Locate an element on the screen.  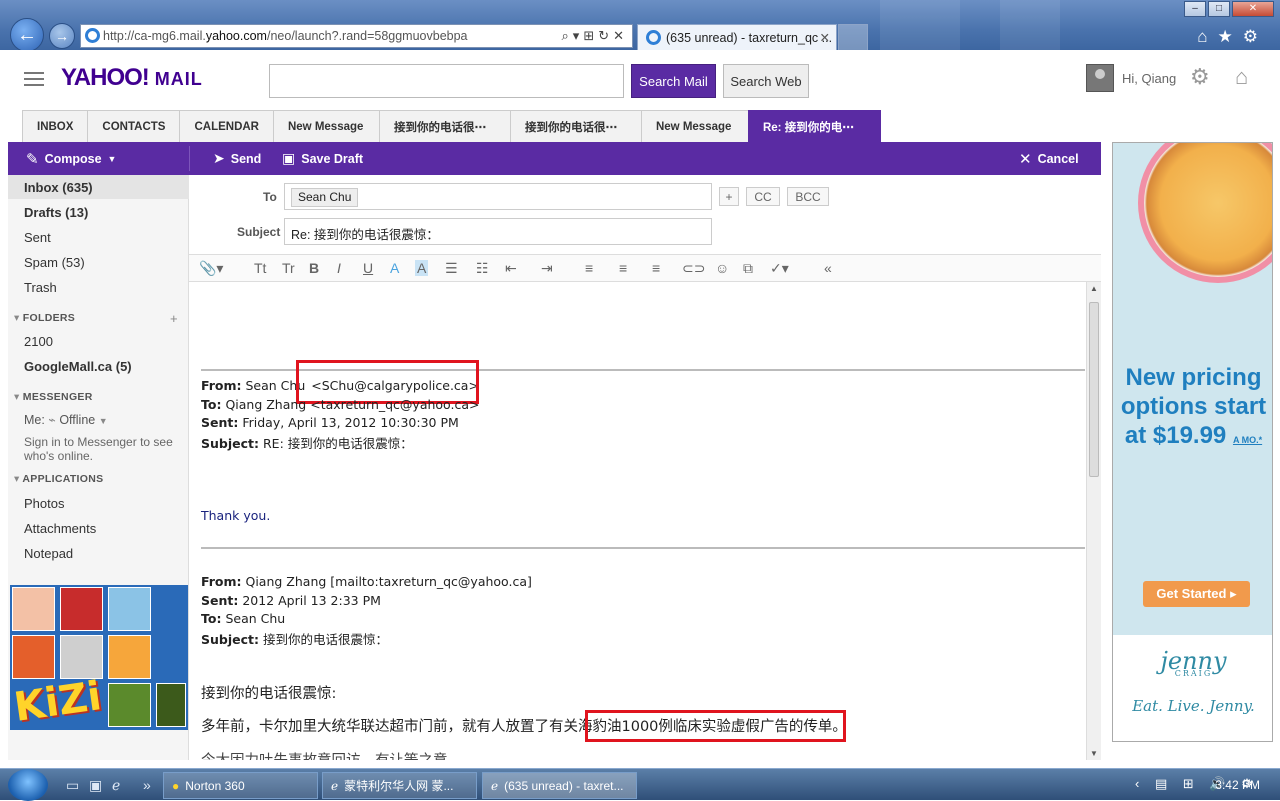
app-item-notepad: Notepad is located at coordinates (48, 553).